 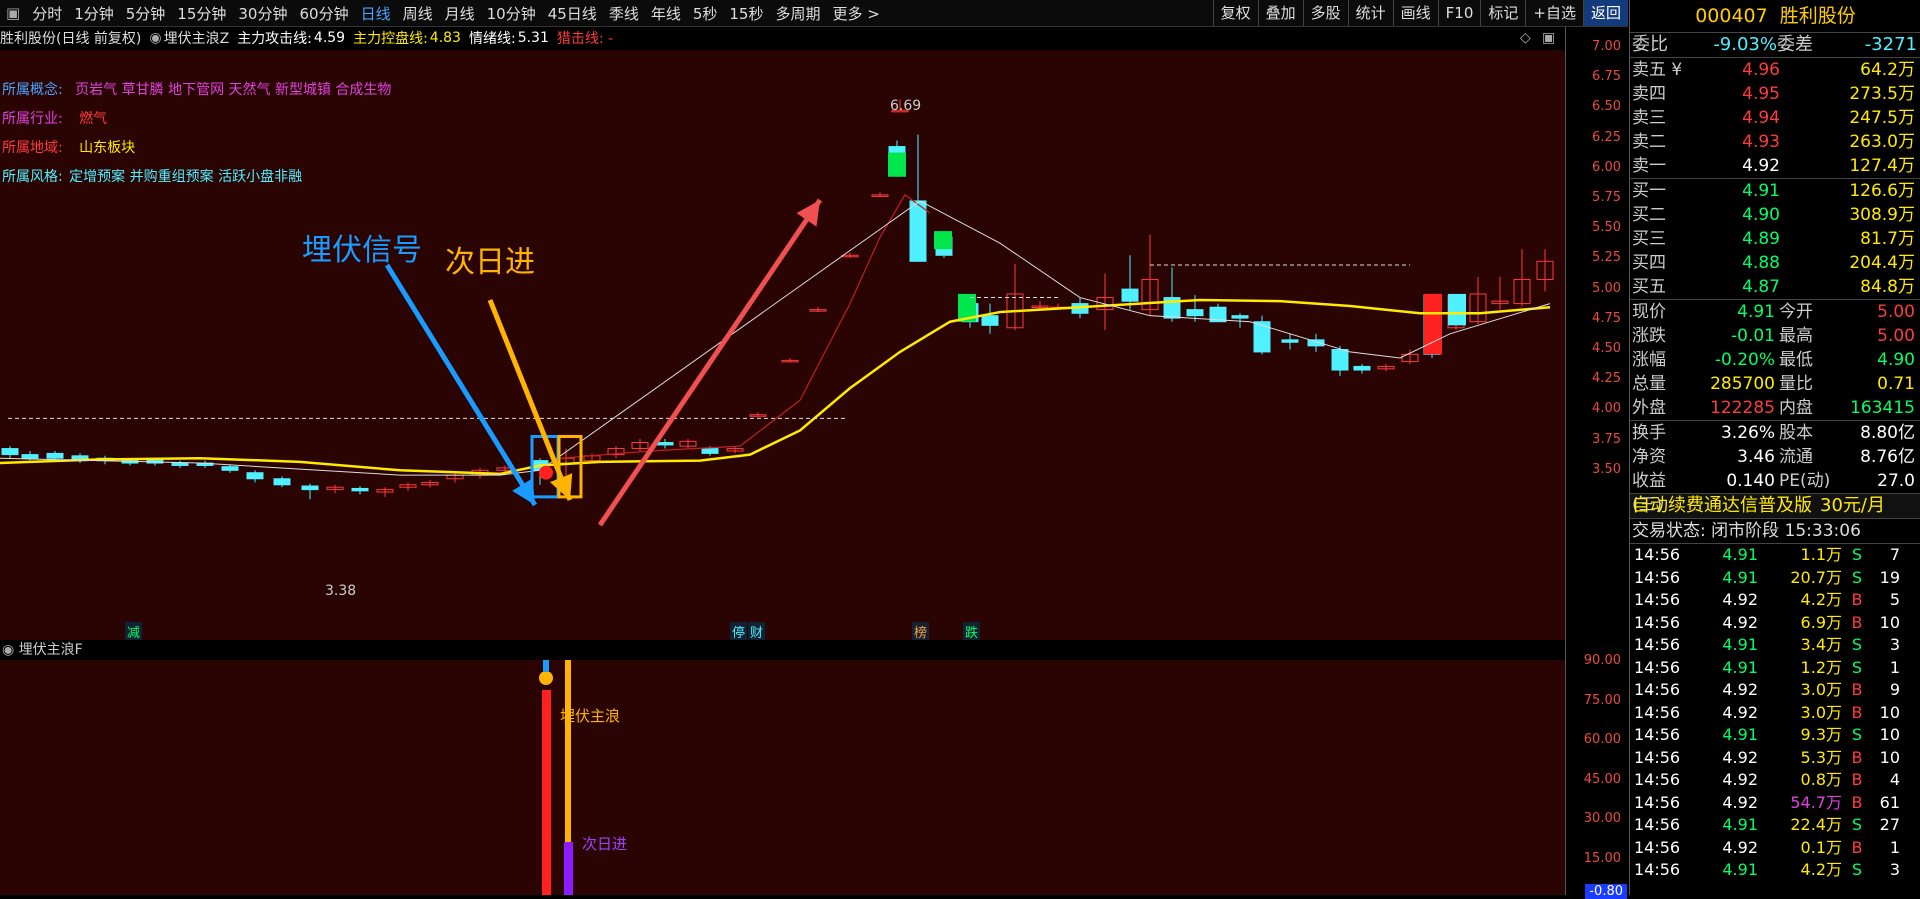 I want to click on ad-text: 自动续费通达信普及版, so click(x=1722, y=506).